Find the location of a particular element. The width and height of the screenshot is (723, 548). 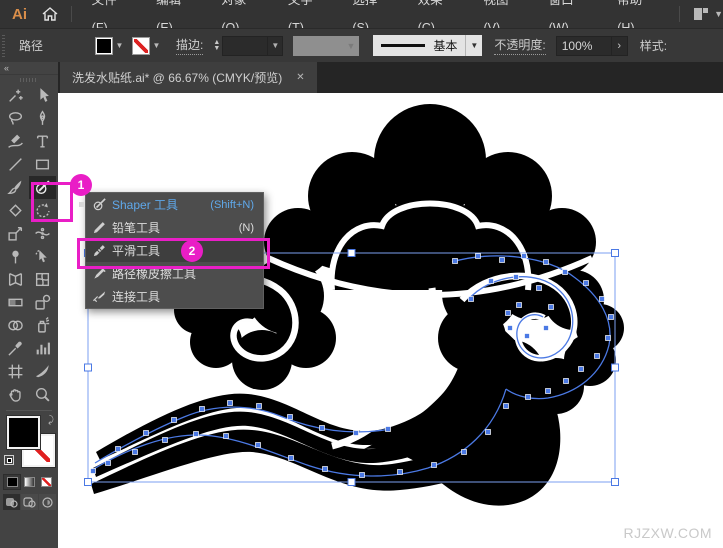

fill-swatch is located at coordinates (104, 45).